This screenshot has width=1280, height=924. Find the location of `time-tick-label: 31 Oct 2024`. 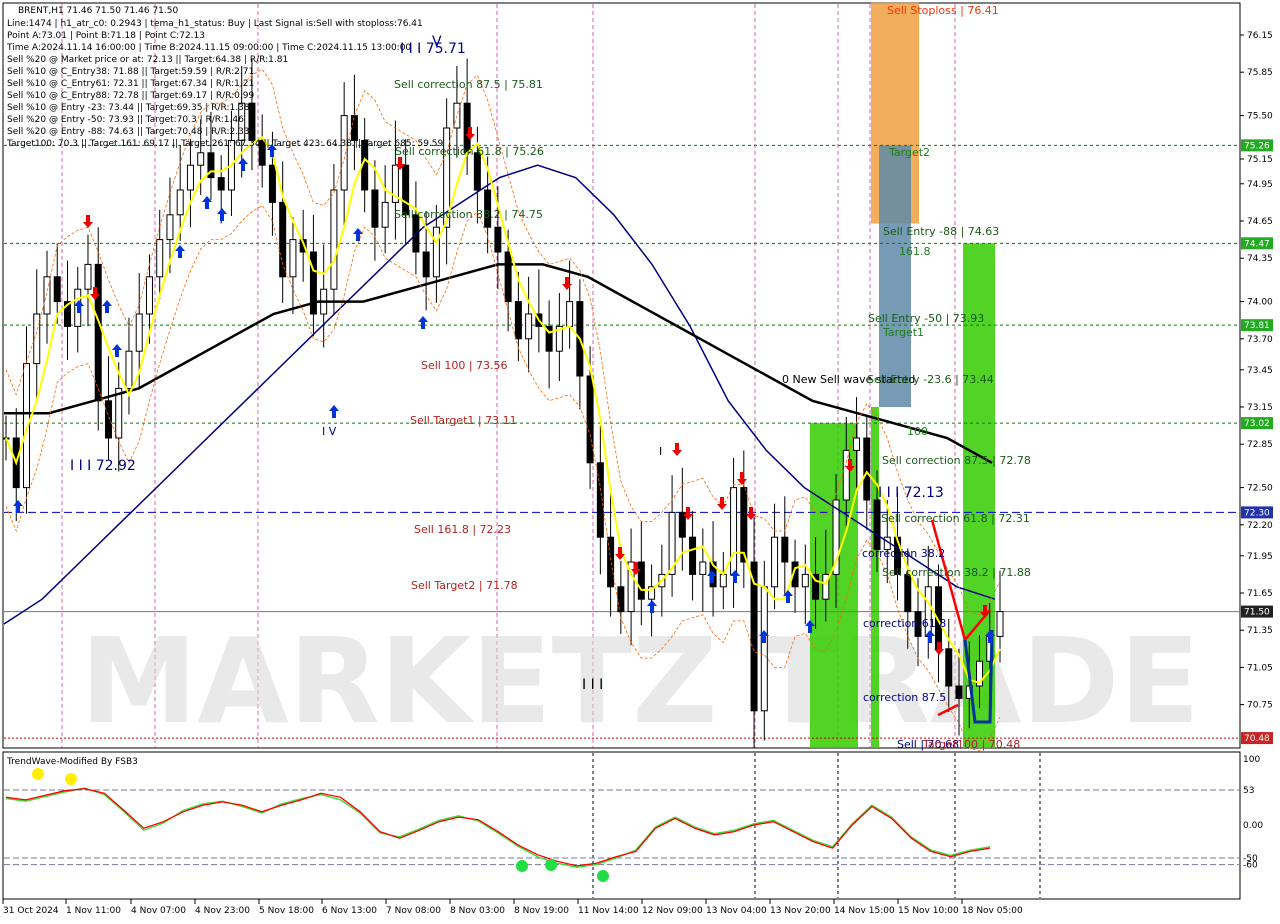

time-tick-label: 31 Oct 2024 is located at coordinates (31, 911).